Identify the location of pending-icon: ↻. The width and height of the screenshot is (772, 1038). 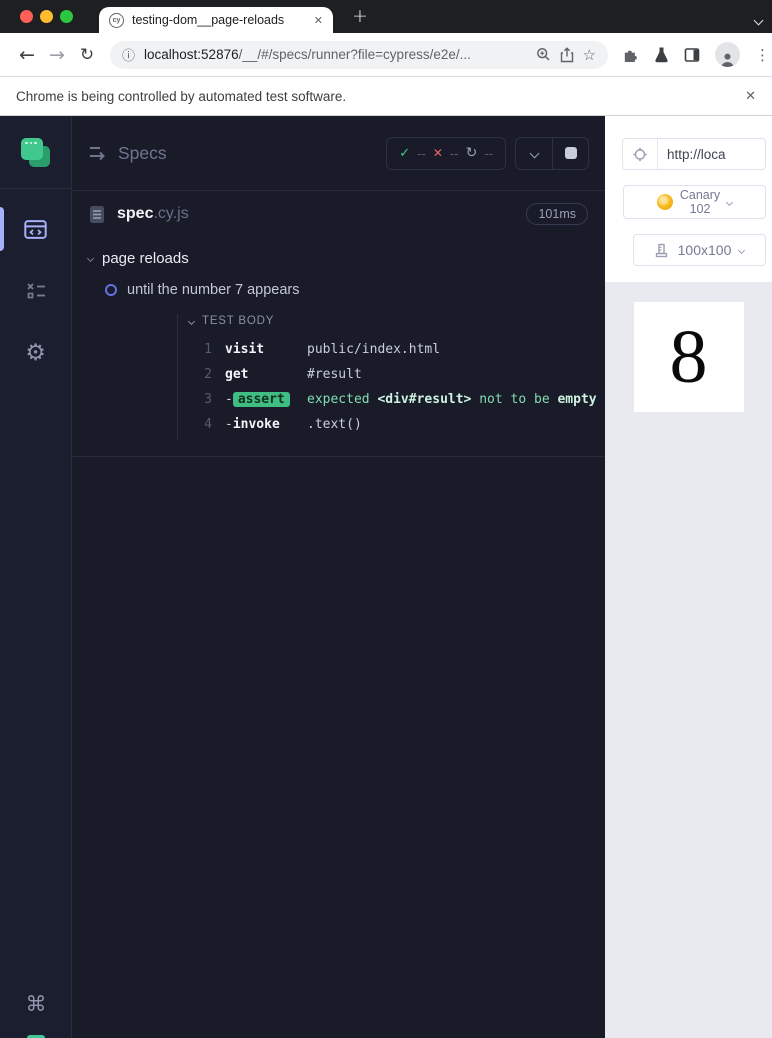
(471, 153).